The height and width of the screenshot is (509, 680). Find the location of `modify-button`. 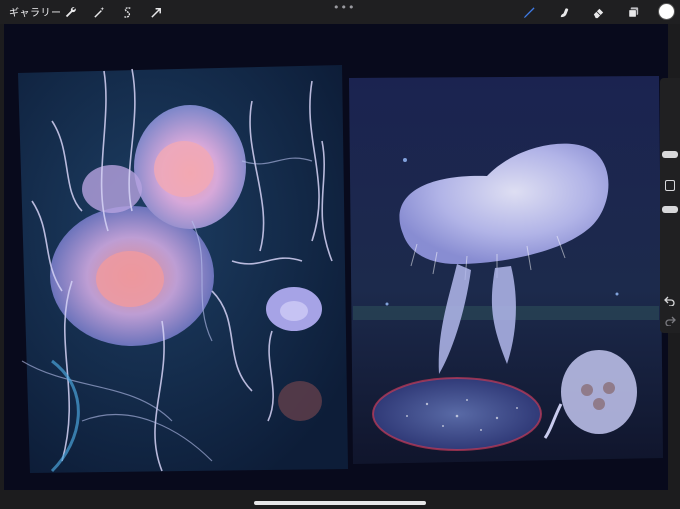

modify-button is located at coordinates (670, 185).